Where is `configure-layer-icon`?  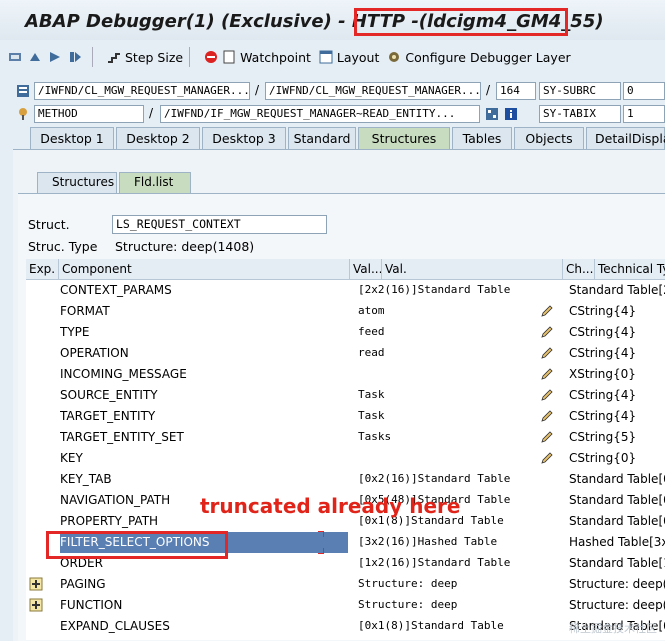 configure-layer-icon is located at coordinates (394, 57).